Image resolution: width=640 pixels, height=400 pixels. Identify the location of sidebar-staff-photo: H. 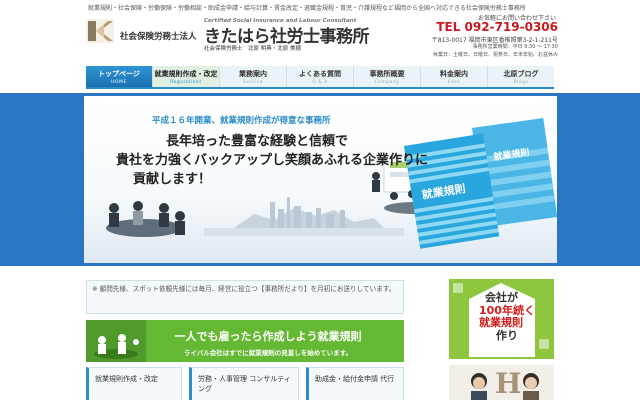
(501, 382).